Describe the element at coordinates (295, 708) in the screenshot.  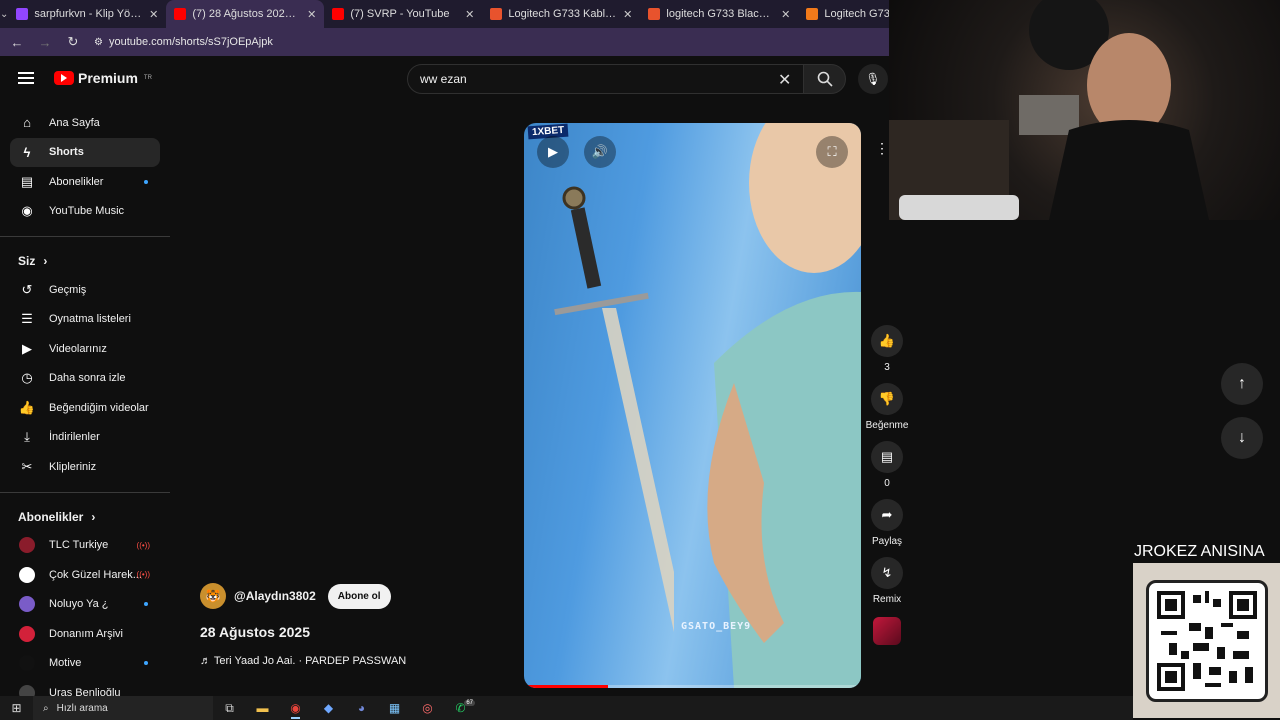
I see `chrome-button: ◉` at that location.